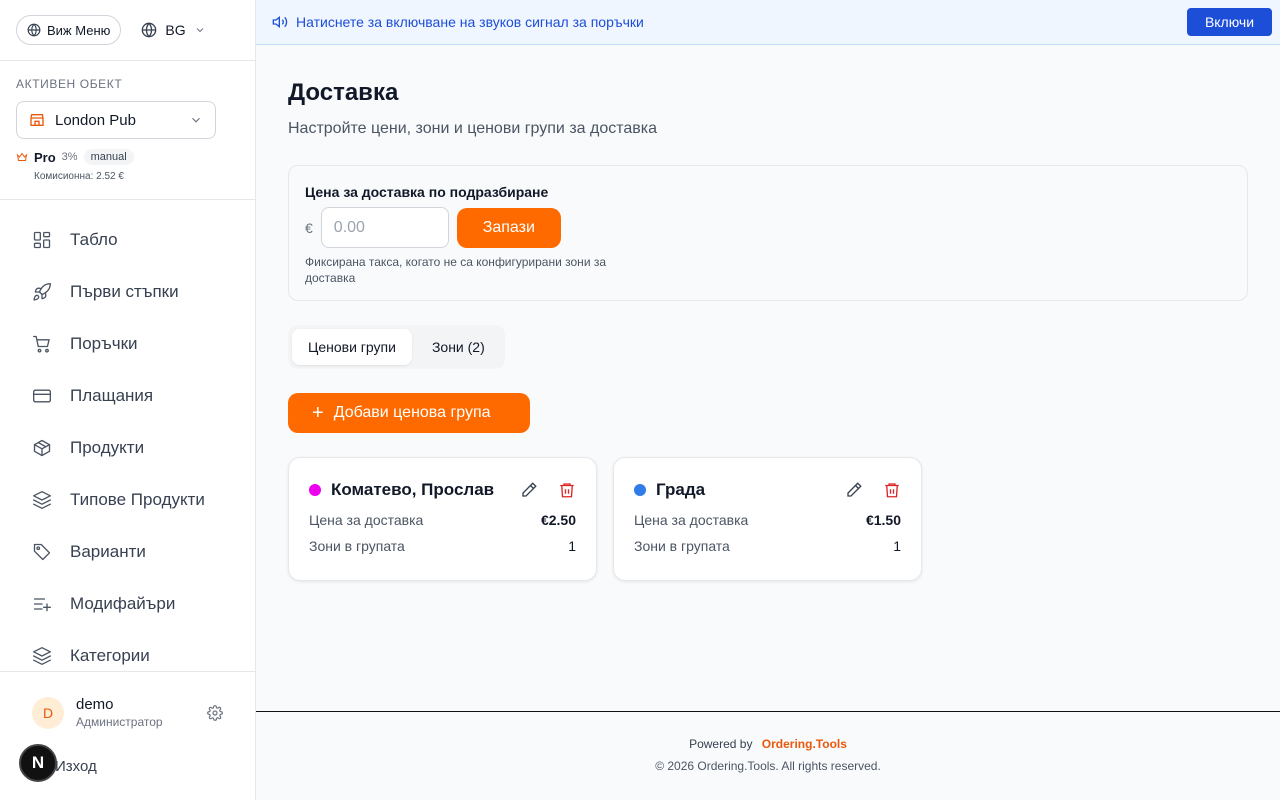 This screenshot has width=1280, height=800. I want to click on plan-badge: manual, so click(108, 157).